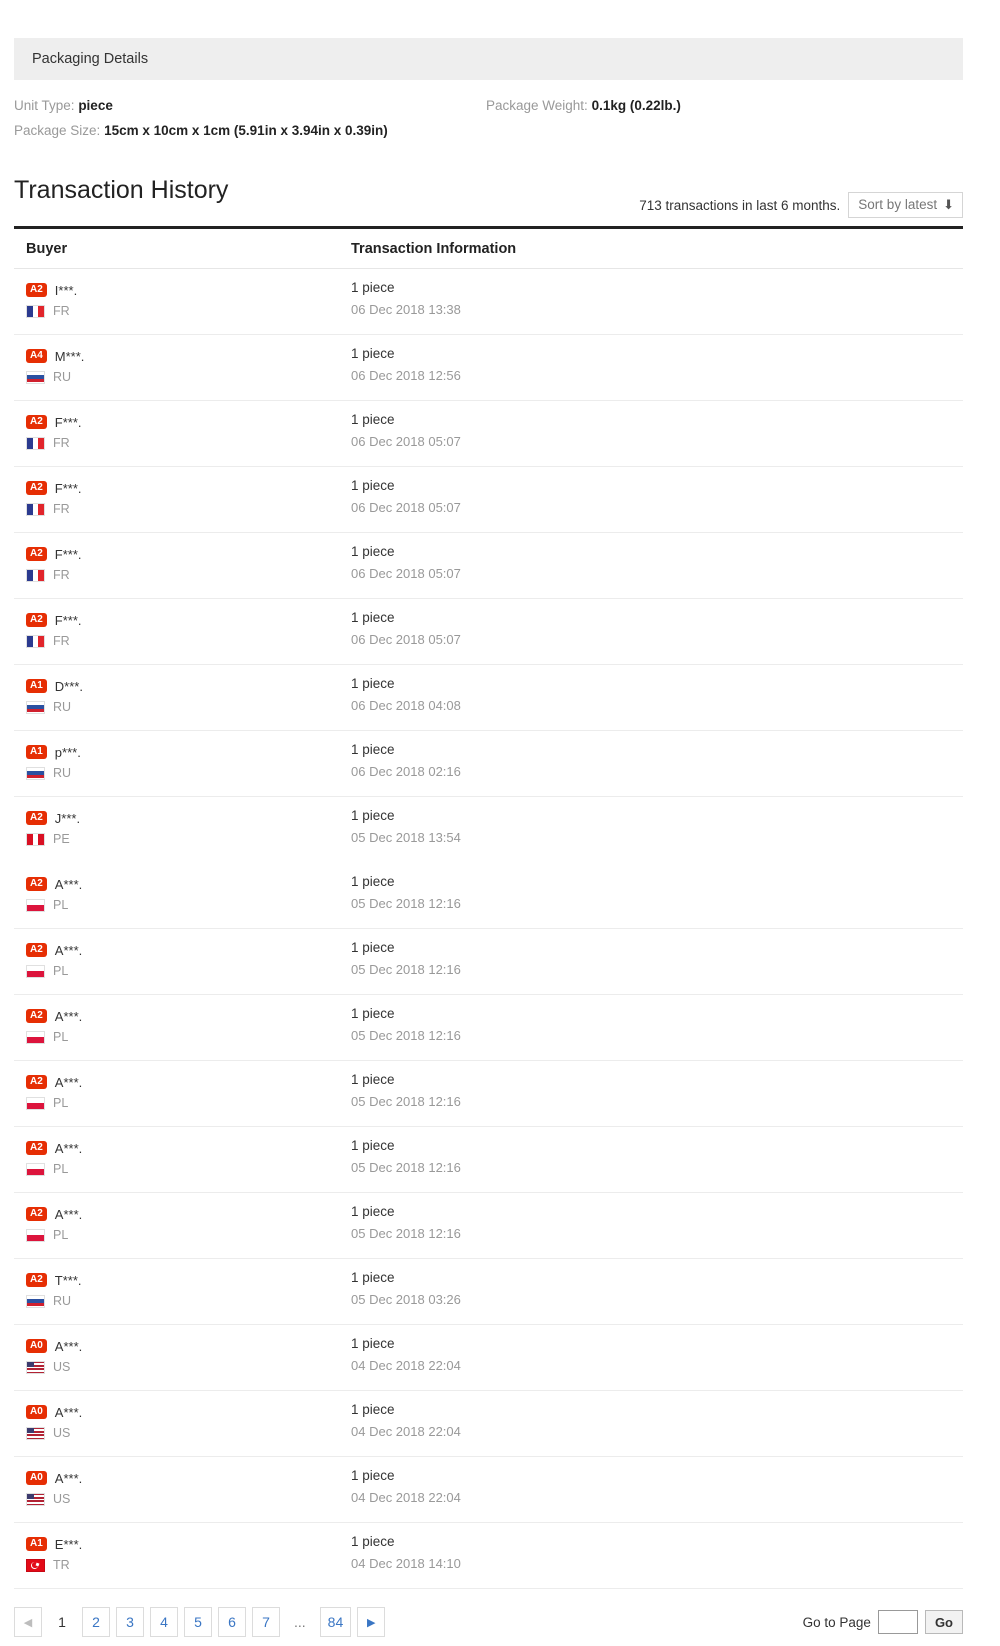 Image resolution: width=1000 pixels, height=1646 pixels. What do you see at coordinates (406, 441) in the screenshot?
I see `transaction-date: 06 Dec 2018 05:07` at bounding box center [406, 441].